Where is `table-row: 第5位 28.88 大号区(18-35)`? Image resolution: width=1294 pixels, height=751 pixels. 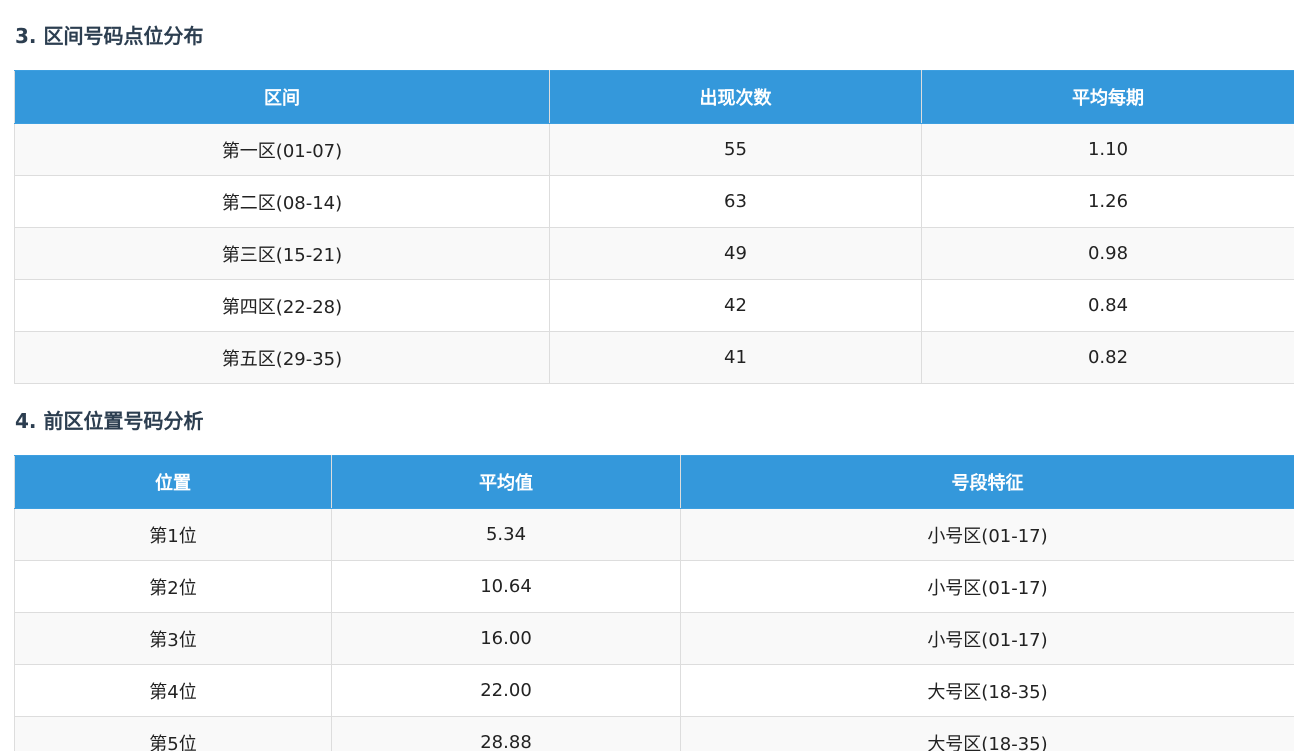
table-row: 第5位 28.88 大号区(18-35) is located at coordinates (654, 733).